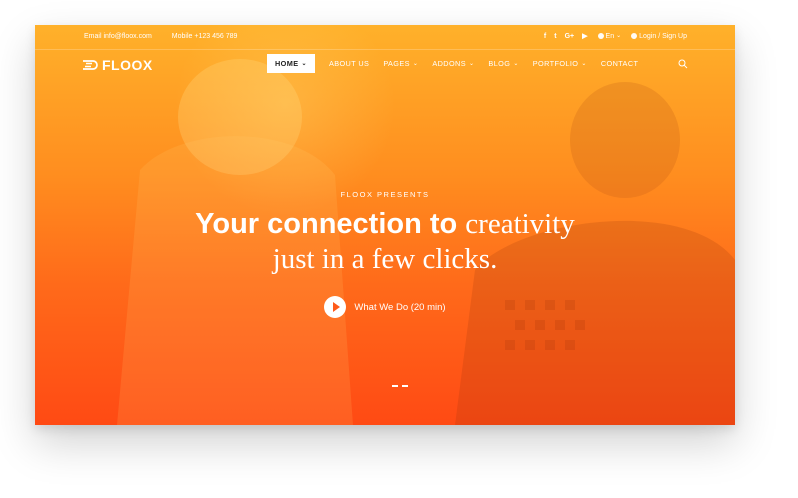  What do you see at coordinates (160, 36) in the screenshot?
I see `topbar-contact: Email info@floox.com Mobile +123 456 789` at bounding box center [160, 36].